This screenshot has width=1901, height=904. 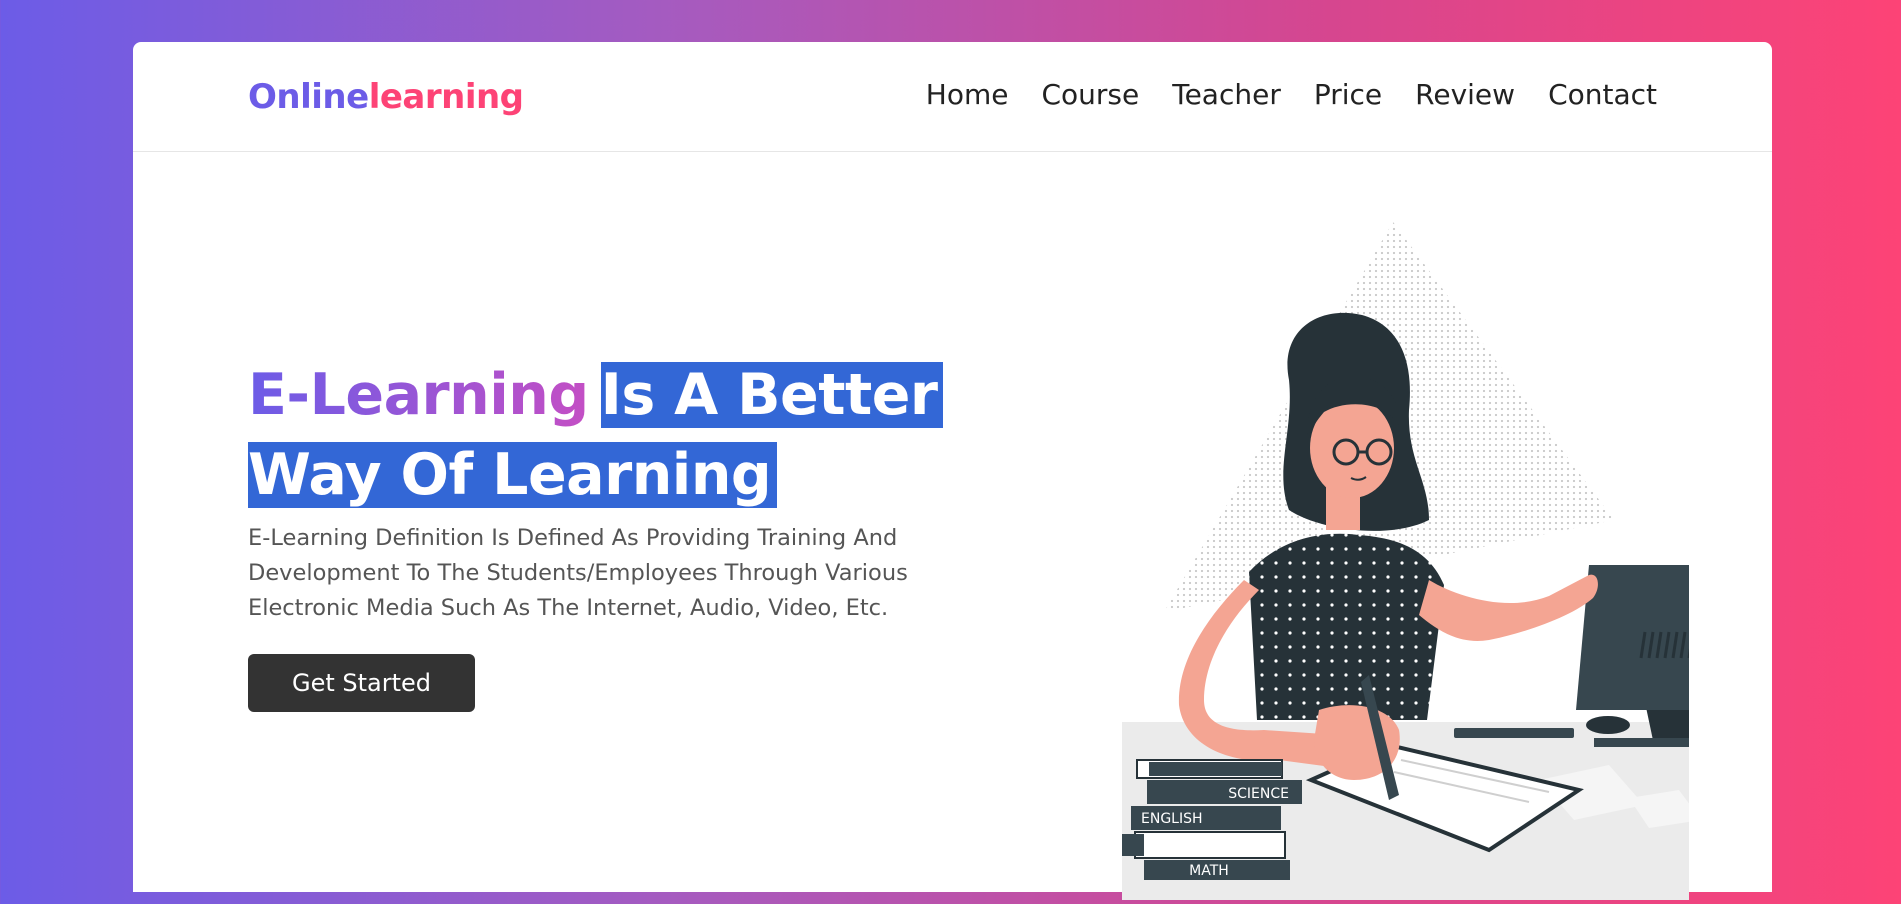 I want to click on nav-course: Course, so click(x=1090, y=94).